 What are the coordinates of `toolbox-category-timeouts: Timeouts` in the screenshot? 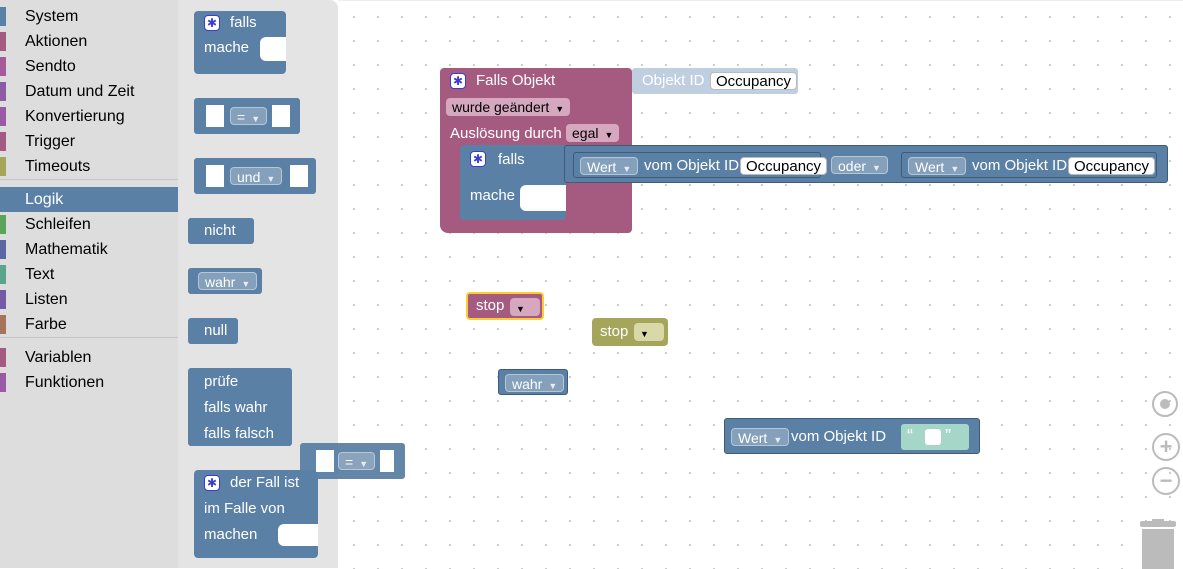 It's located at (89, 166).